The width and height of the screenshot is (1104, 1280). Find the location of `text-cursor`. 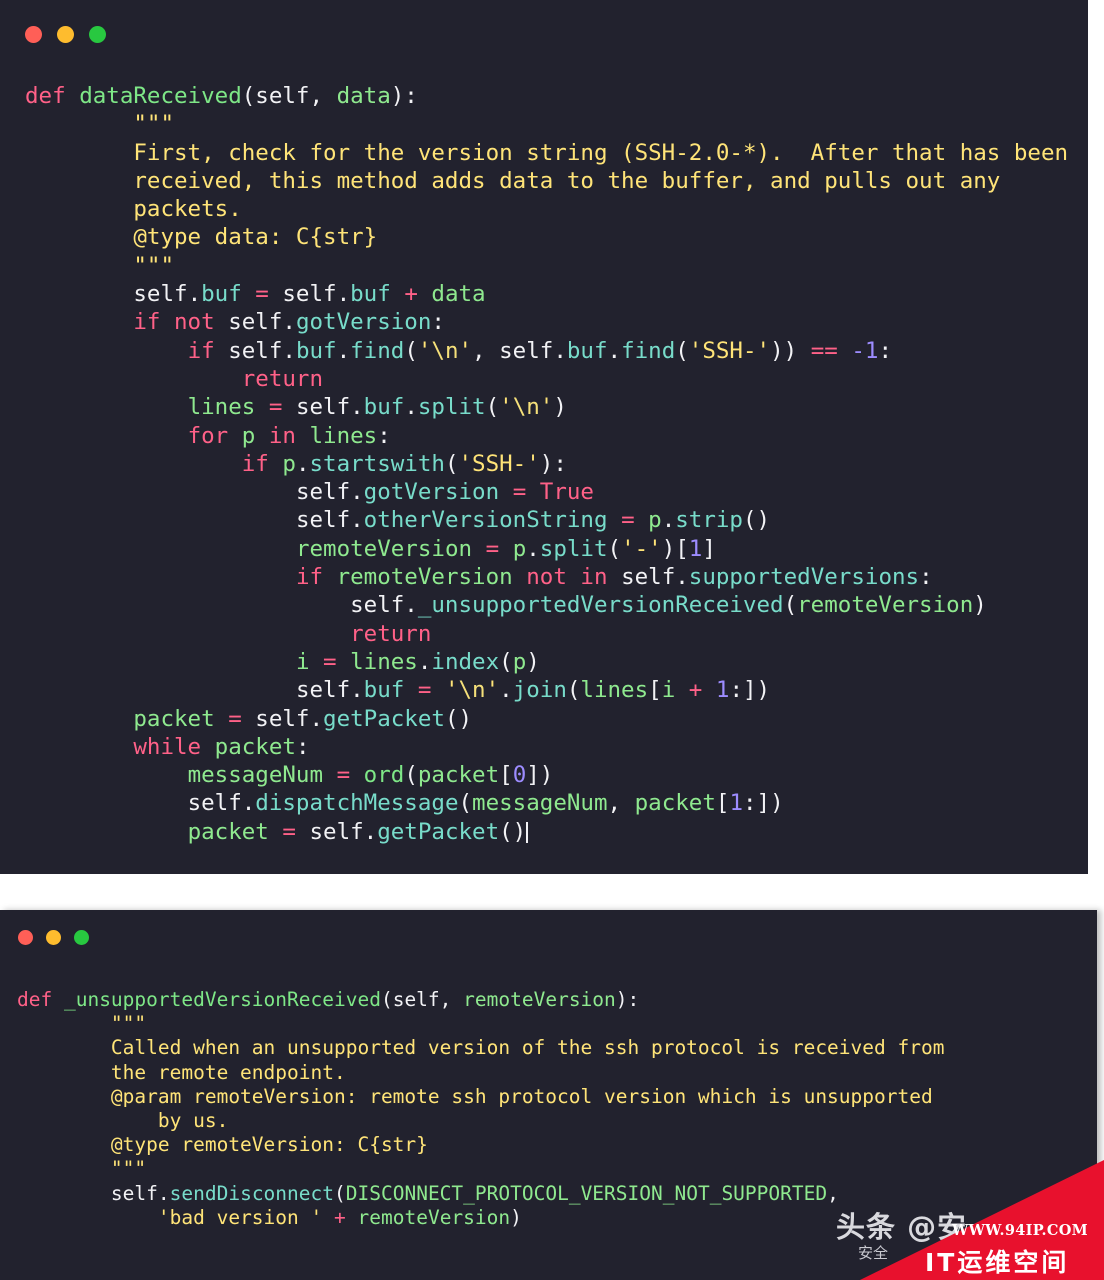

text-cursor is located at coordinates (527, 832).